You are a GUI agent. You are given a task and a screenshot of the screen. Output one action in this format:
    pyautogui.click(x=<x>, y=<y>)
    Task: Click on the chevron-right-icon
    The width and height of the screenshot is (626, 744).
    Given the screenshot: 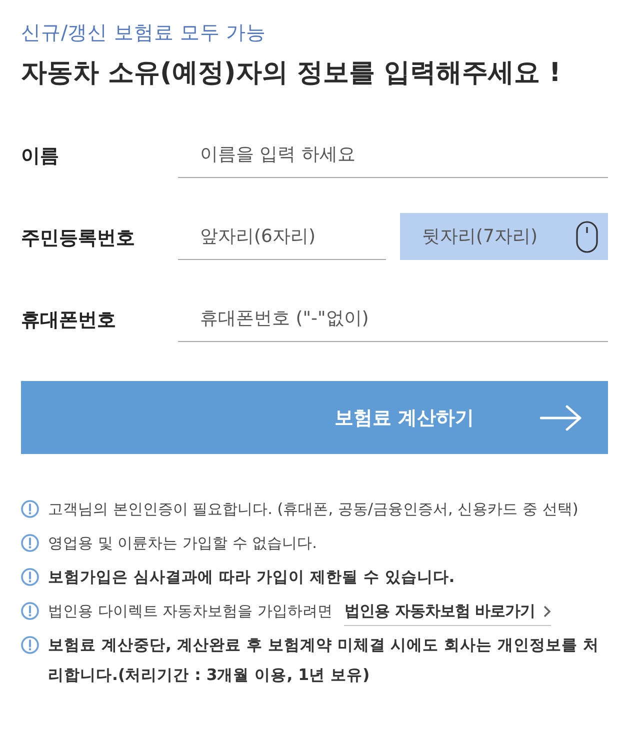 What is the action you would take?
    pyautogui.click(x=547, y=611)
    